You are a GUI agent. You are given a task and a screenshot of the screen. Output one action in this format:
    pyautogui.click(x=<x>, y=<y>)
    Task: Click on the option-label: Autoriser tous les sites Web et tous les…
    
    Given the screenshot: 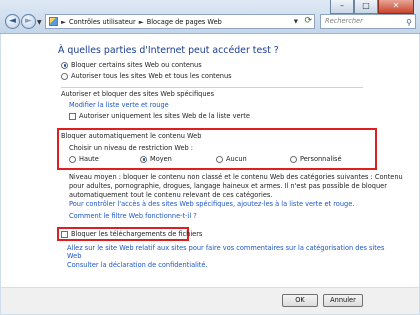 What is the action you would take?
    pyautogui.click(x=151, y=76)
    